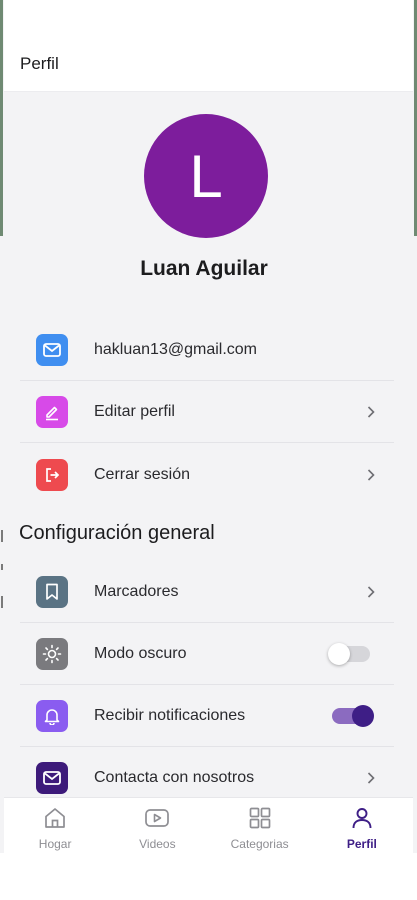 The height and width of the screenshot is (900, 417). I want to click on bottom-tab-bar: Hogar Videos Categorias Perfil, so click(208, 825).